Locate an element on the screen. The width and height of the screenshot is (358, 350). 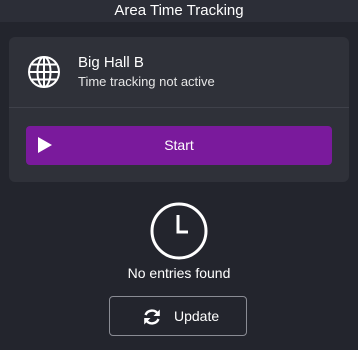
empty-state-message: No entries found is located at coordinates (179, 273).